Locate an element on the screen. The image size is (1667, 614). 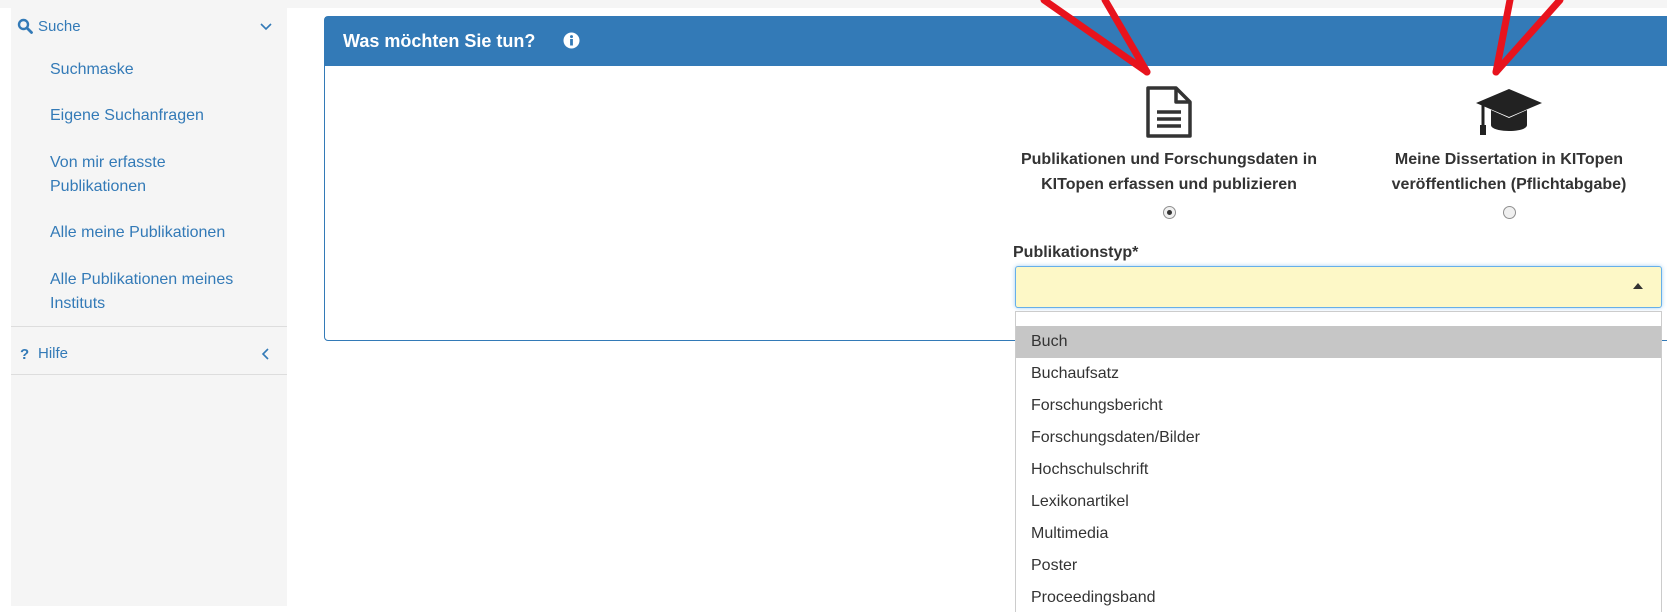
field-label-text: Publikationstyp is located at coordinates (1073, 252).